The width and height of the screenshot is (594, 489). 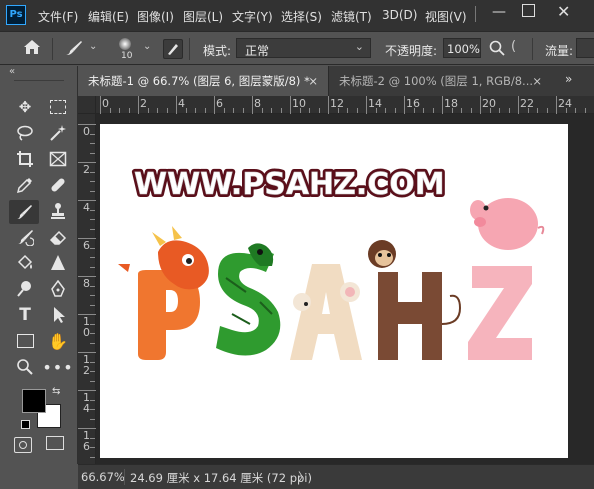 What do you see at coordinates (528, 10) in the screenshot?
I see `maximize-icon` at bounding box center [528, 10].